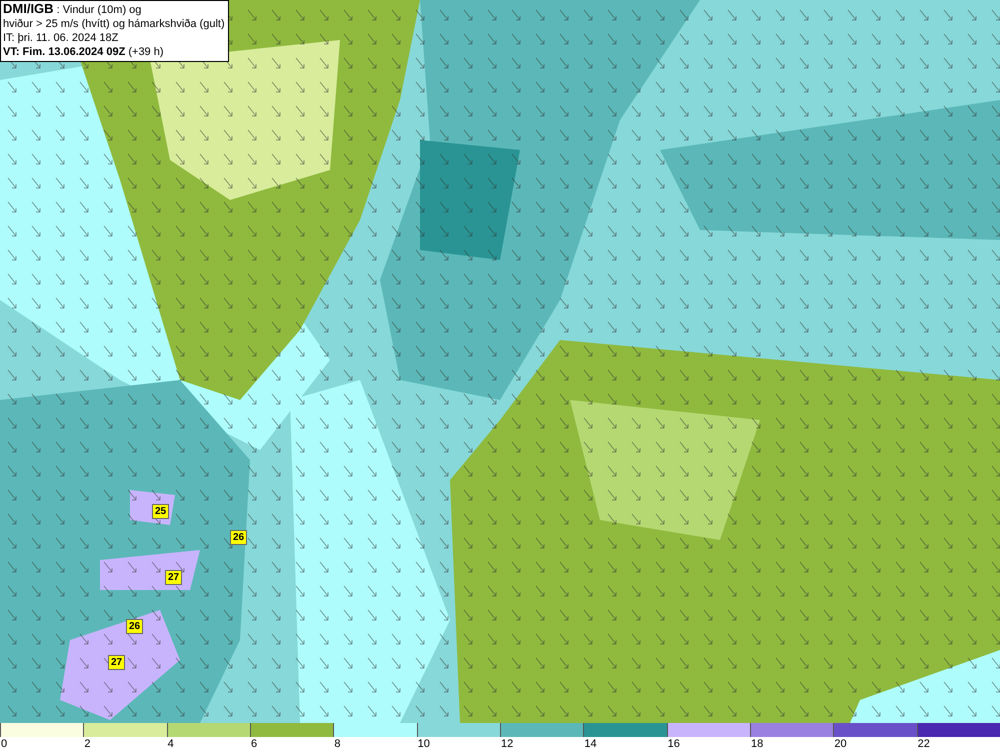  Describe the element at coordinates (161, 511) in the screenshot. I see `gust-value-label: 25` at that location.